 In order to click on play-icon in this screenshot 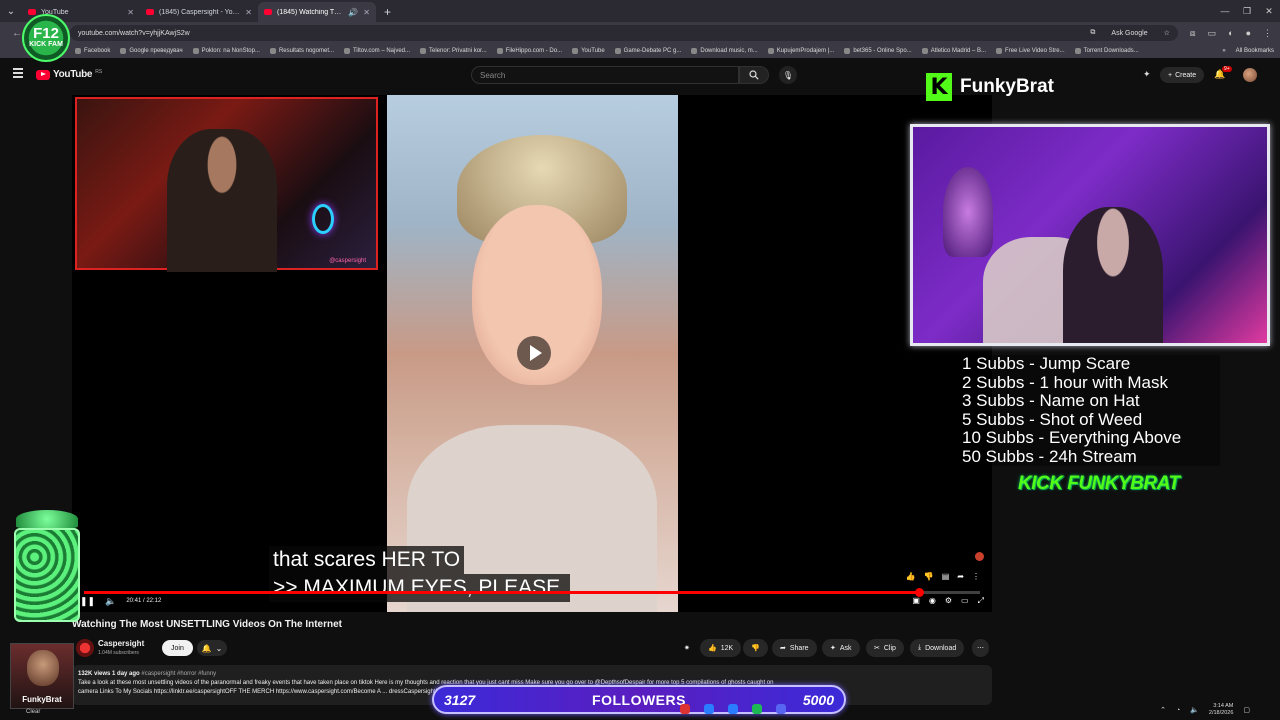, I will do `click(534, 353)`.